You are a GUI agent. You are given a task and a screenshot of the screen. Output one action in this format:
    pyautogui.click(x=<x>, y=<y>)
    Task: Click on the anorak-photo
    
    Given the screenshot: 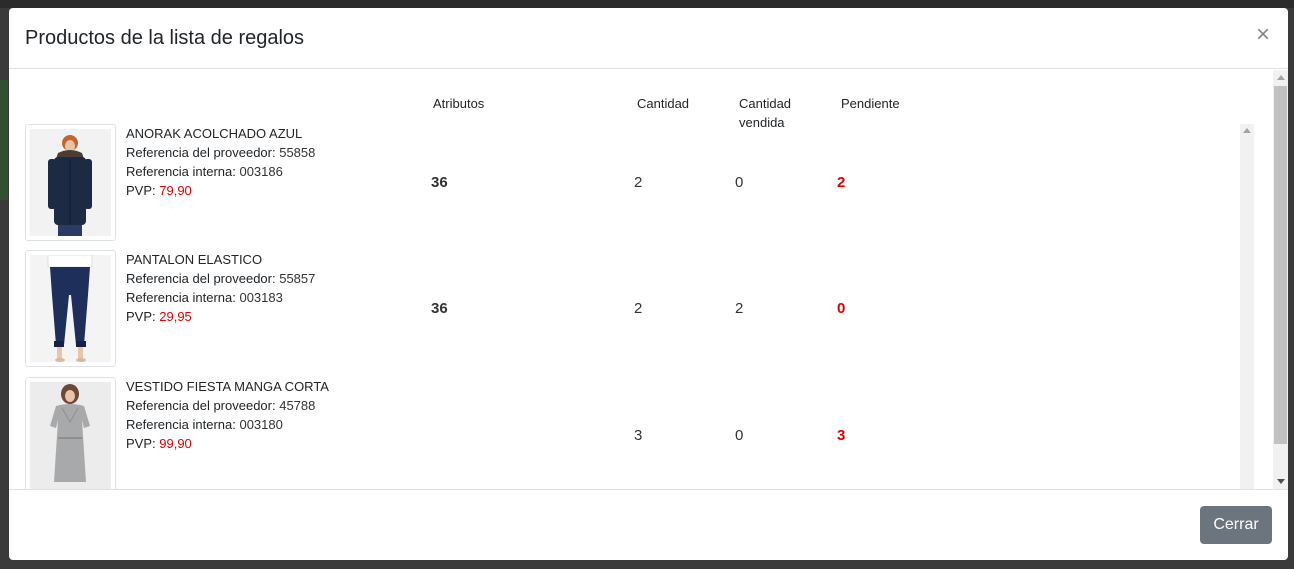 What is the action you would take?
    pyautogui.click(x=70, y=182)
    